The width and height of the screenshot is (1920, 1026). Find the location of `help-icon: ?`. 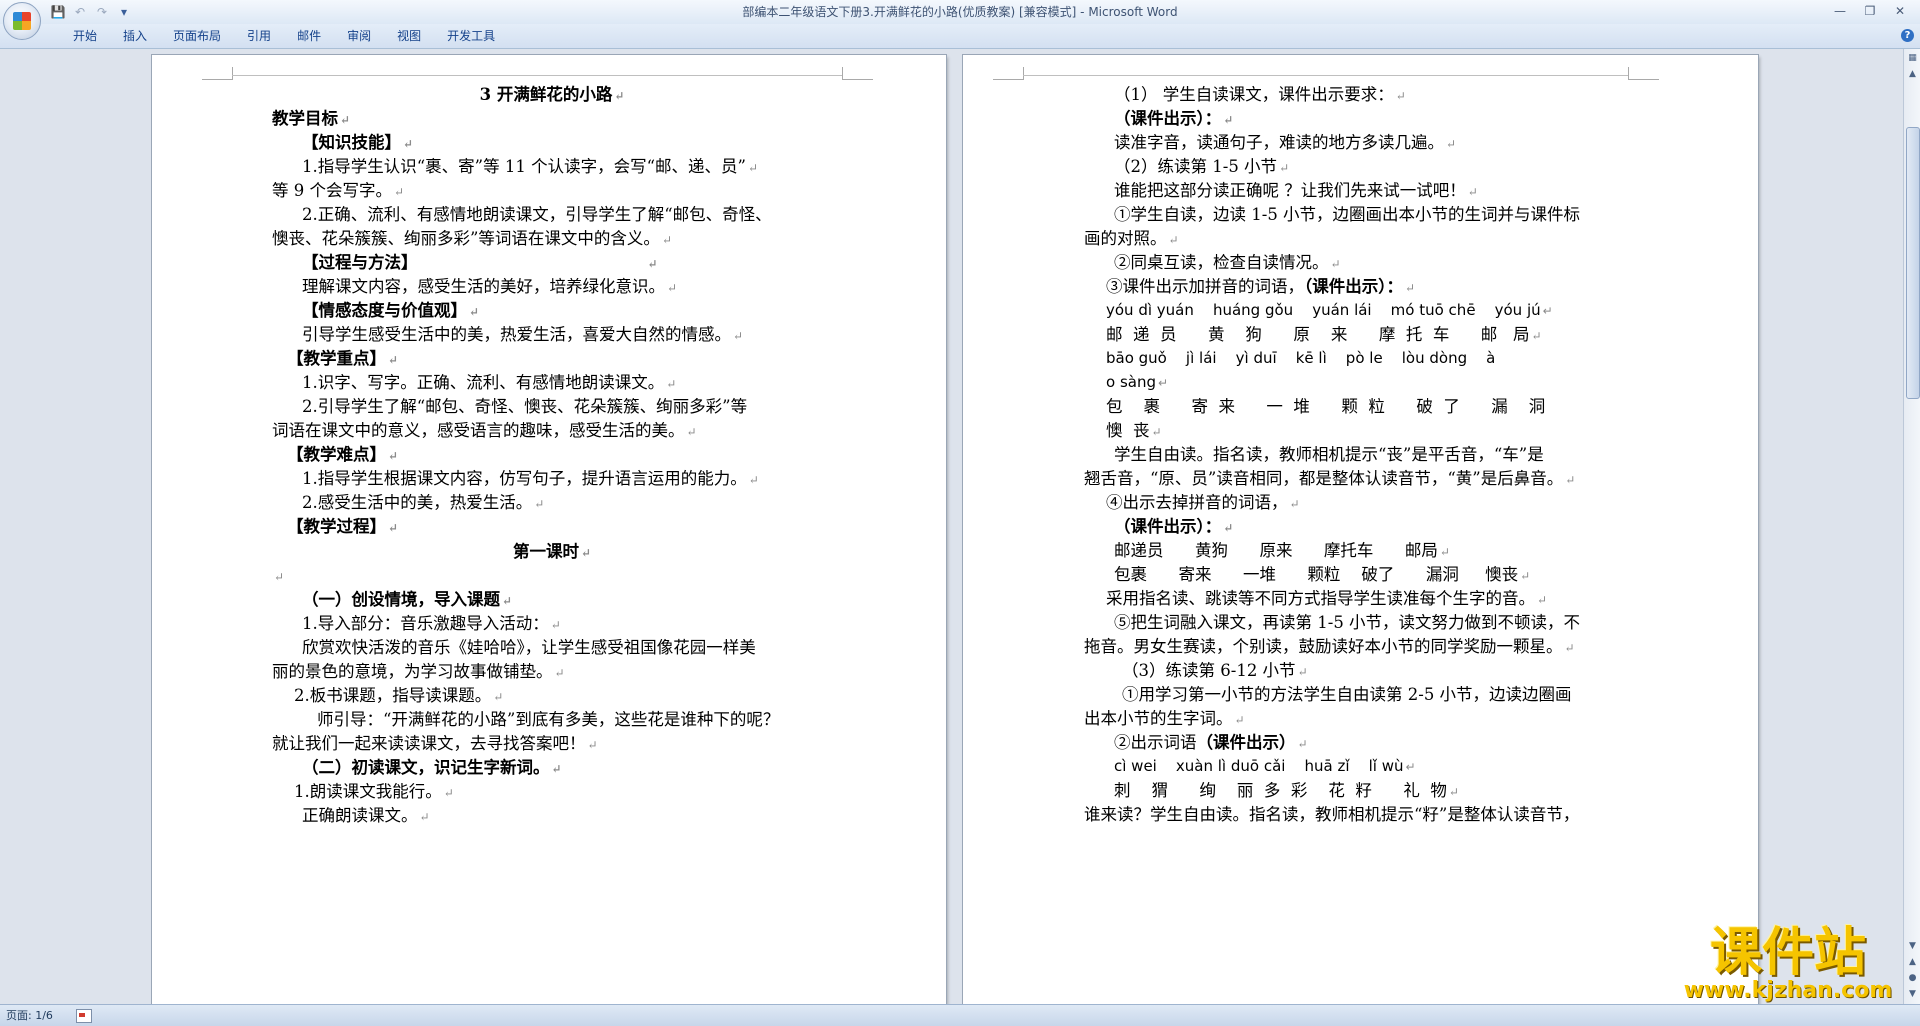

help-icon: ? is located at coordinates (1907, 35).